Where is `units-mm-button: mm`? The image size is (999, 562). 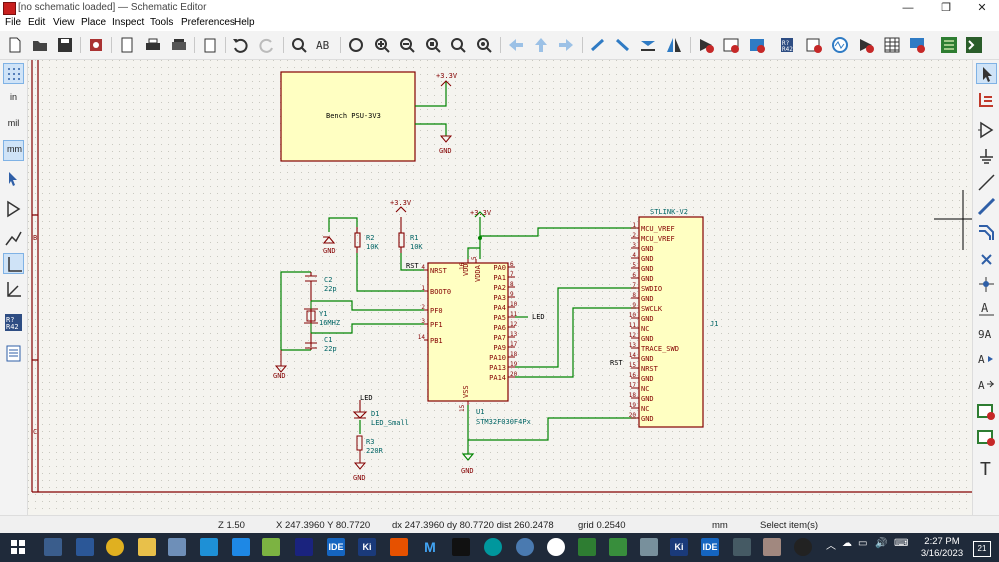
units-mm-button: mm is located at coordinates (13, 150).